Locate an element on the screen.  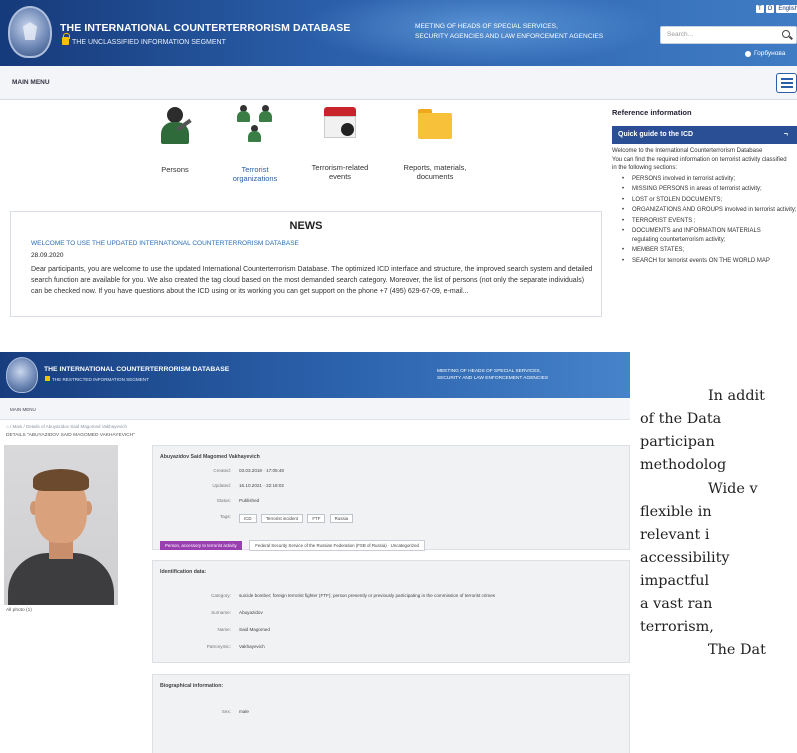
calendar-bomb-icon is located at coordinates (340, 124).